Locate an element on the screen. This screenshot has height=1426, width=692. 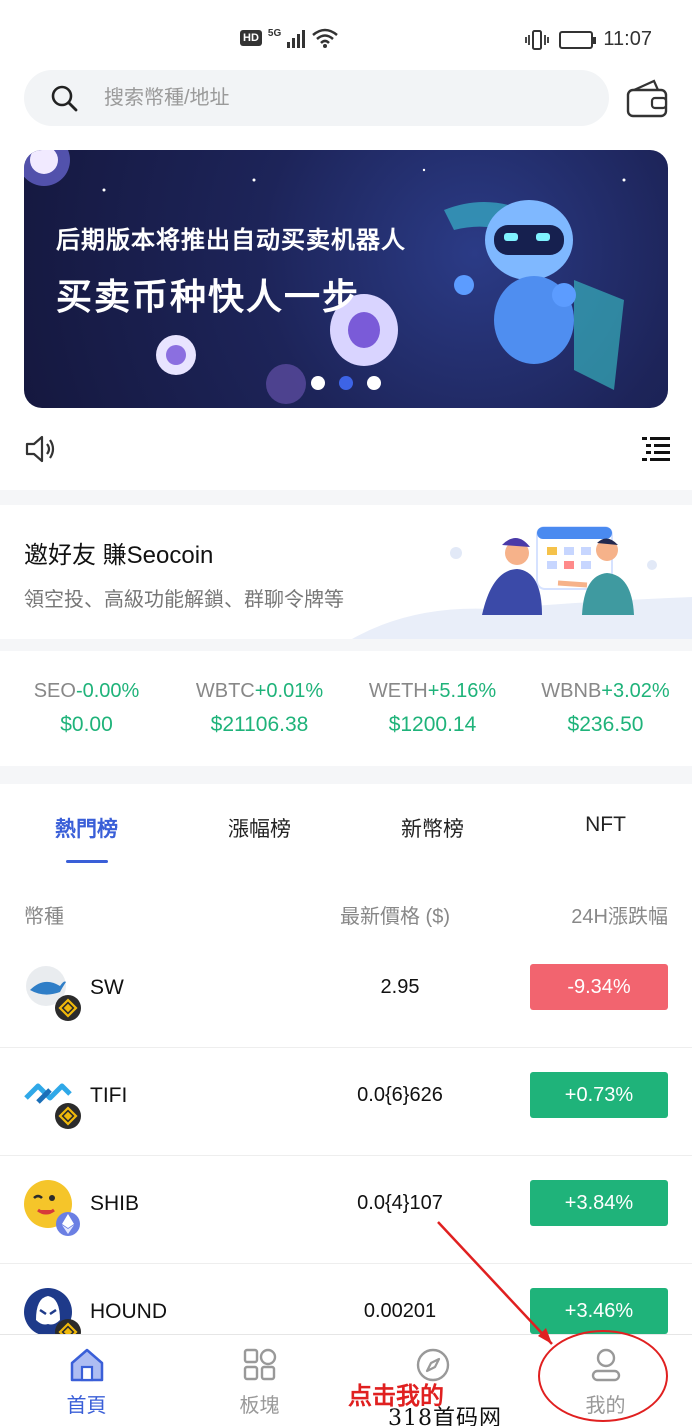
header-change: 24H漲跌幅 is located at coordinates (619, 917).